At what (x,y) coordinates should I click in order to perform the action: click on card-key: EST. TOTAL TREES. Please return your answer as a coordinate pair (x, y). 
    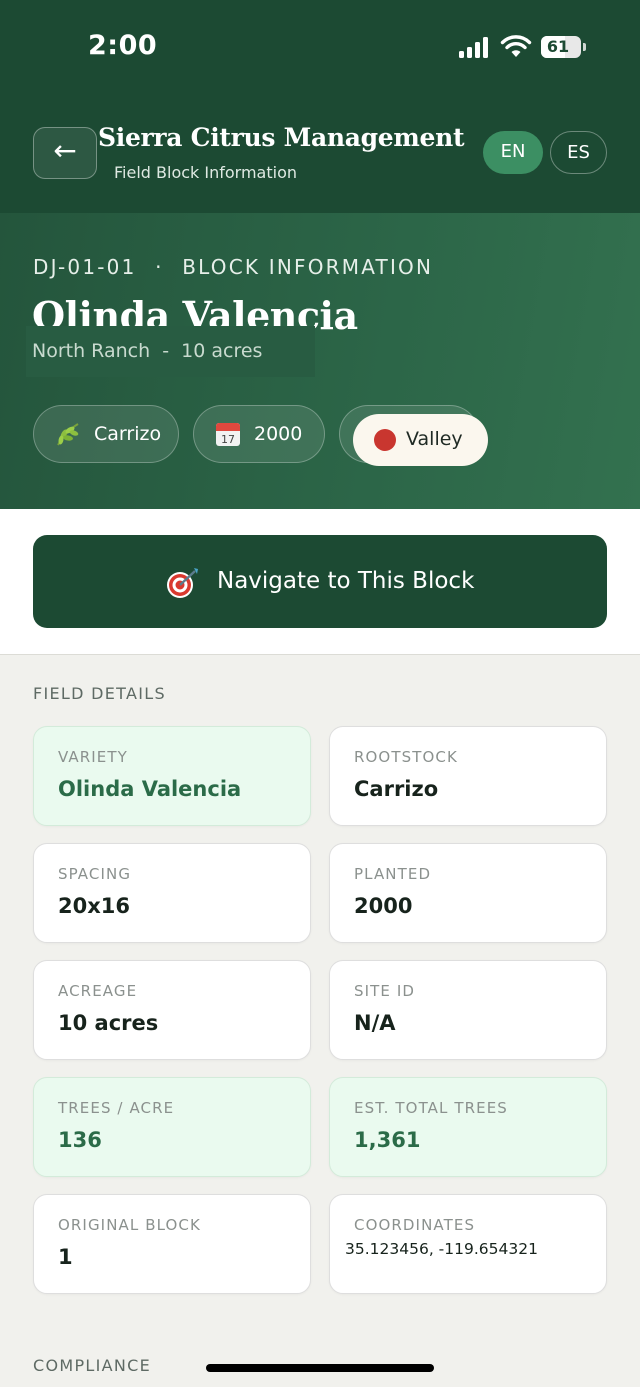
    Looking at the image, I should click on (431, 1108).